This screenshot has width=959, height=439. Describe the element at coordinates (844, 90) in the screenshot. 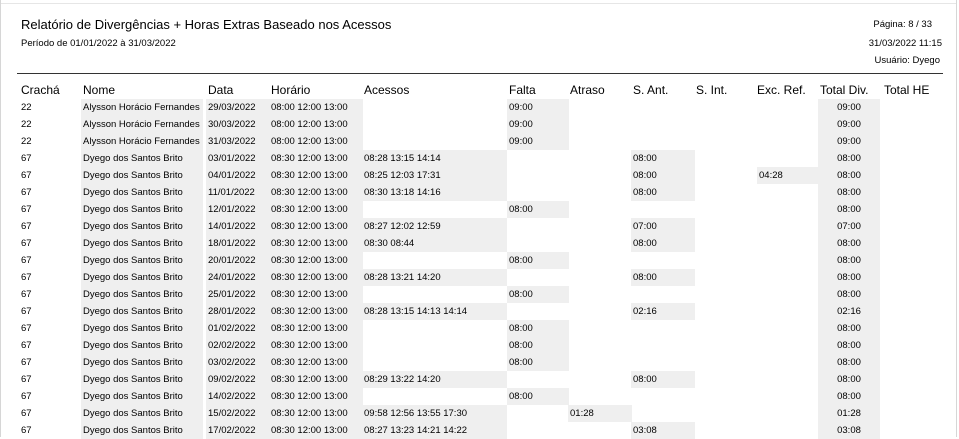

I see `column-header-total-div: Total Div.` at that location.